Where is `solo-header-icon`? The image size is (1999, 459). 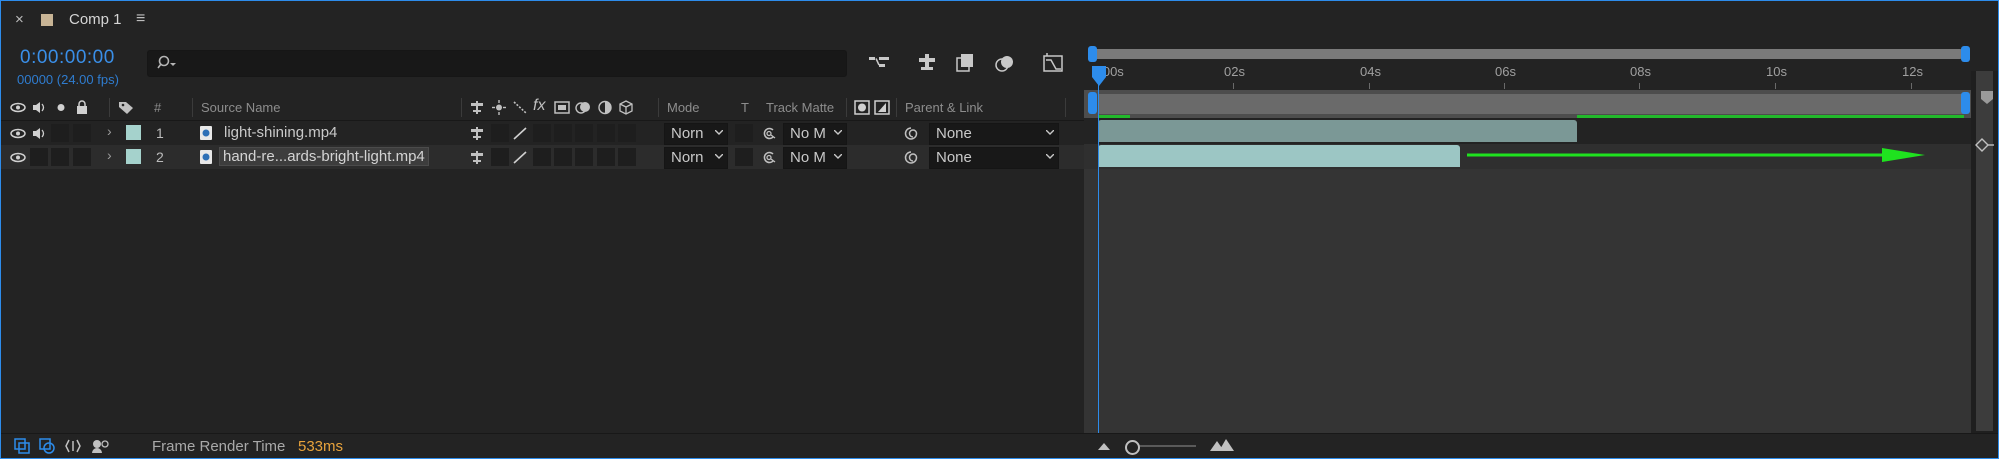
solo-header-icon is located at coordinates (61, 107).